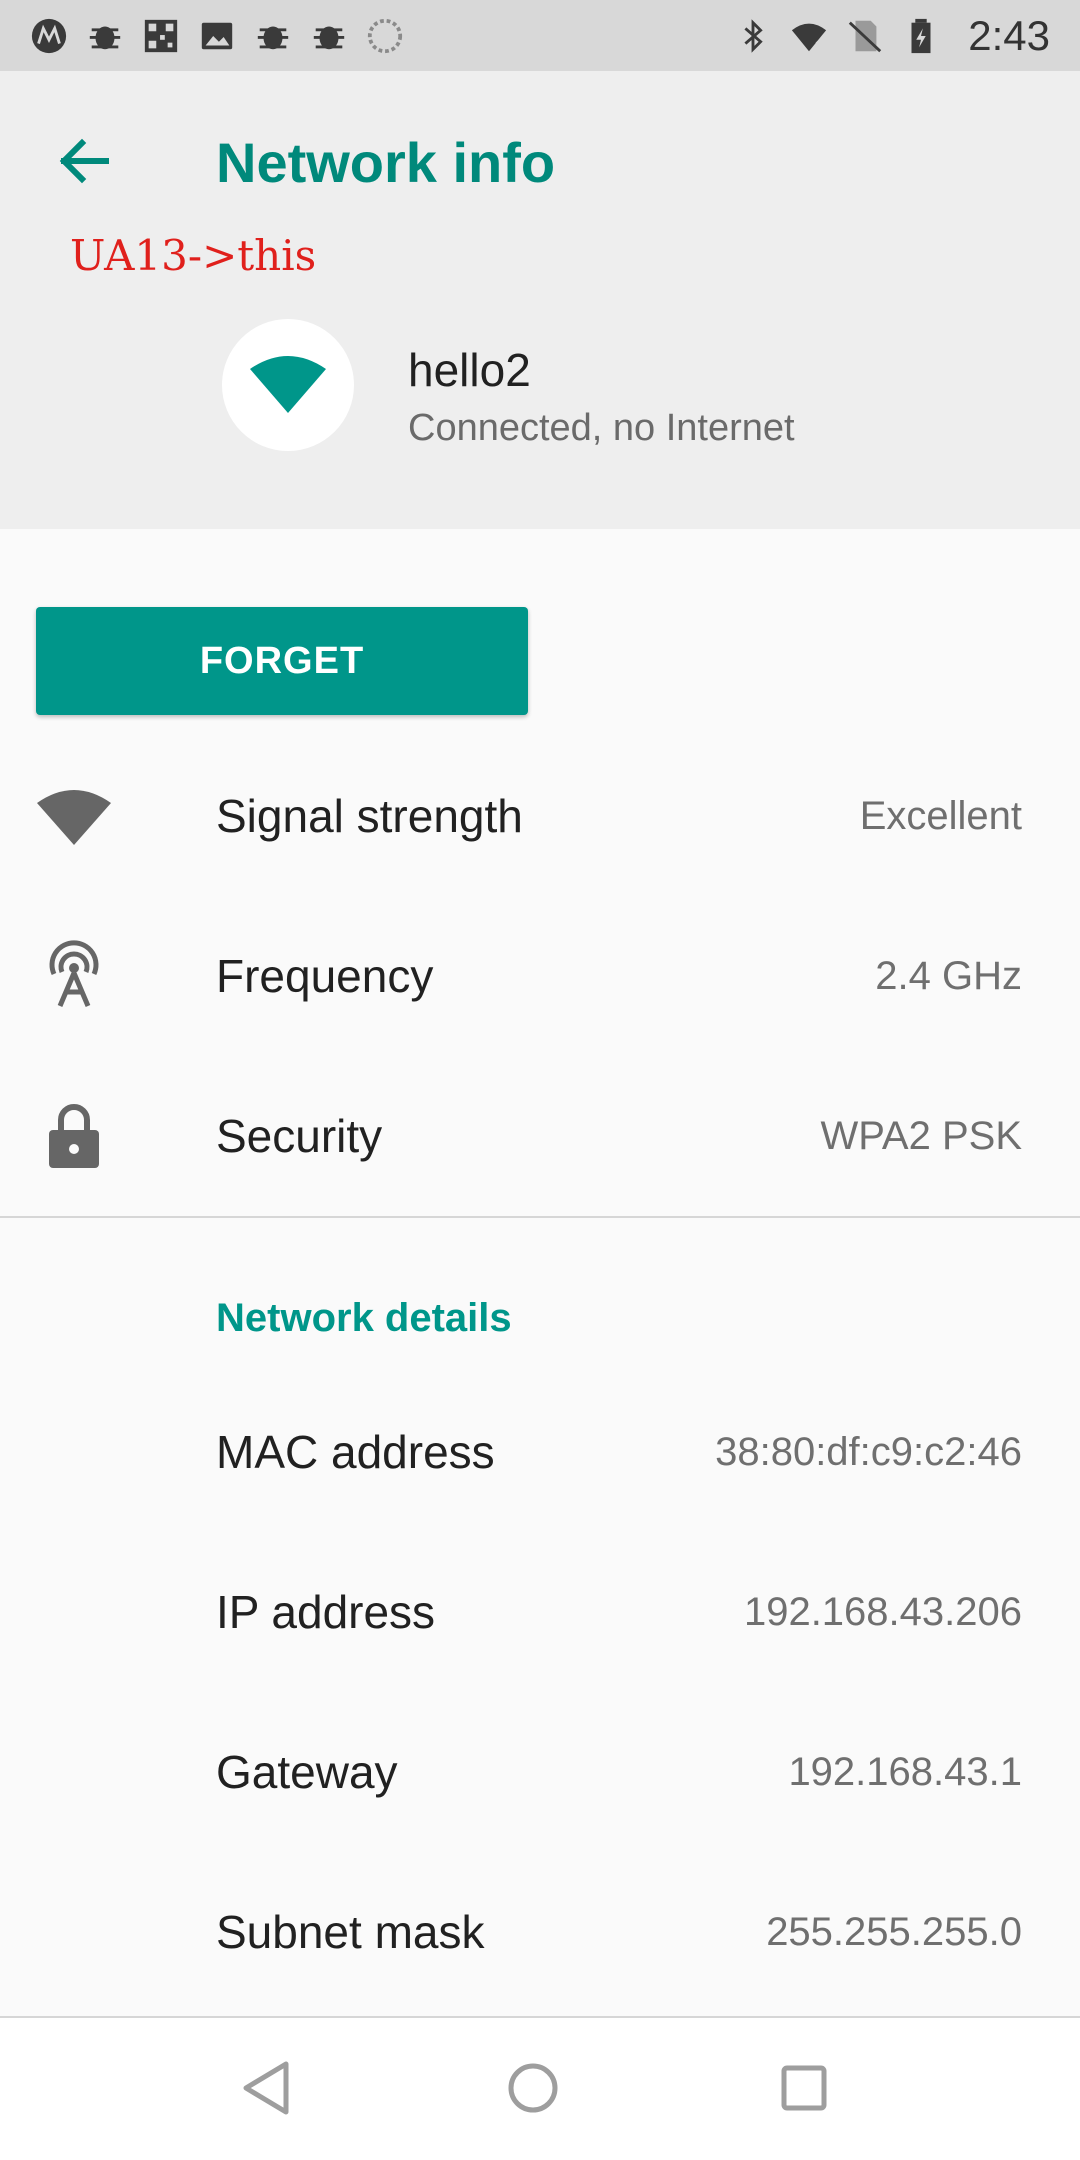 The image size is (1080, 2160). What do you see at coordinates (540, 976) in the screenshot?
I see `frequency-row: Frequency 2.4 GHz` at bounding box center [540, 976].